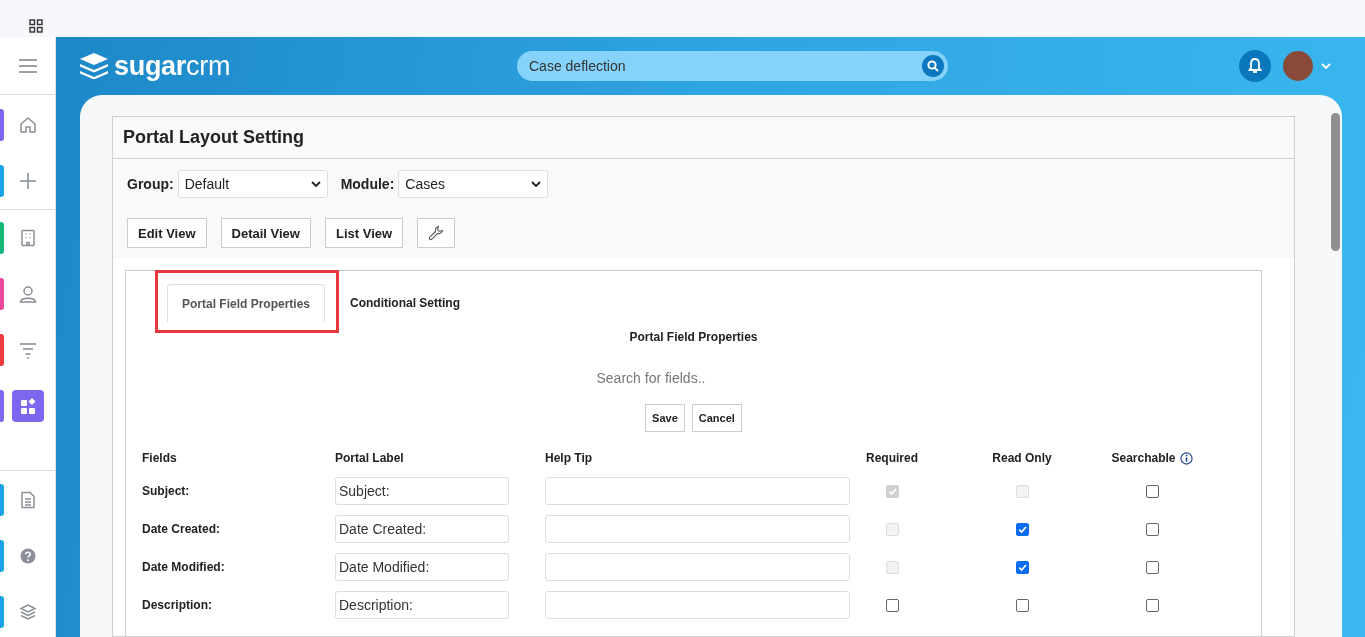 The width and height of the screenshot is (1365, 637). I want to click on field-name: Date Modified:, so click(183, 567).